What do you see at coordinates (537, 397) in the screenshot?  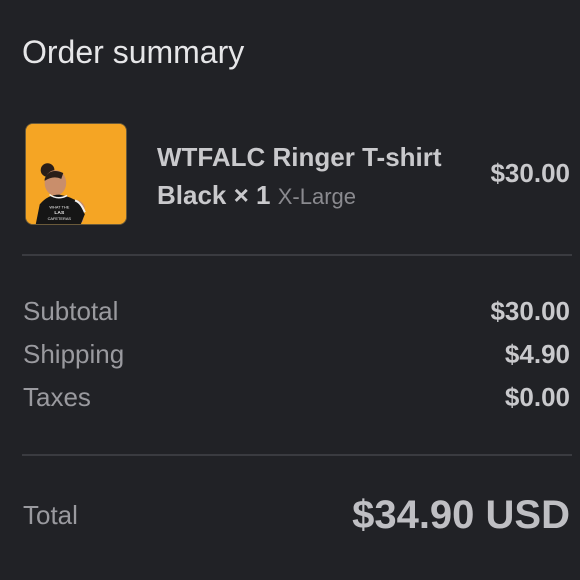 I see `taxes-value: $0.00` at bounding box center [537, 397].